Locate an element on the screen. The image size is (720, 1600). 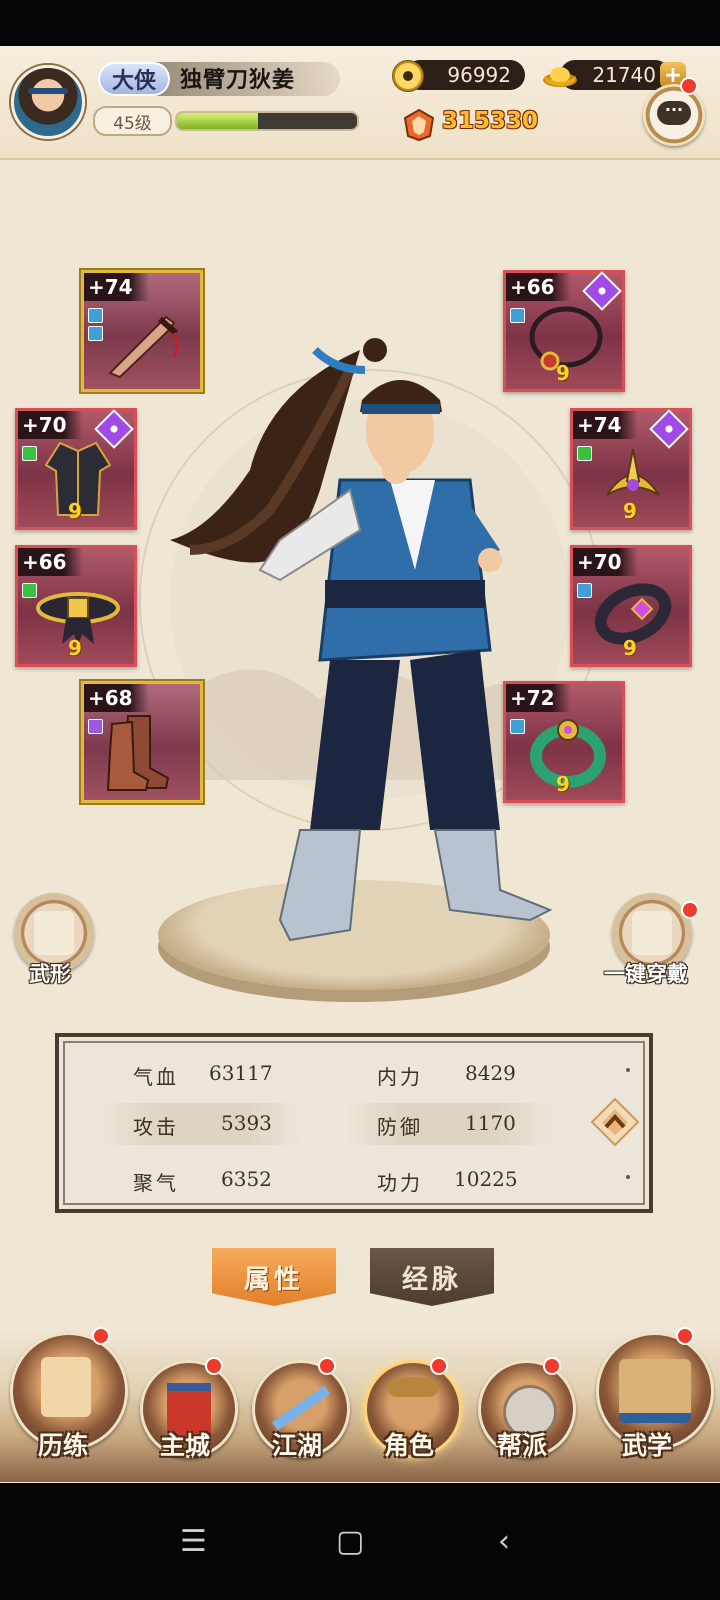
stat-value: 8429 is located at coordinates (490, 1073).